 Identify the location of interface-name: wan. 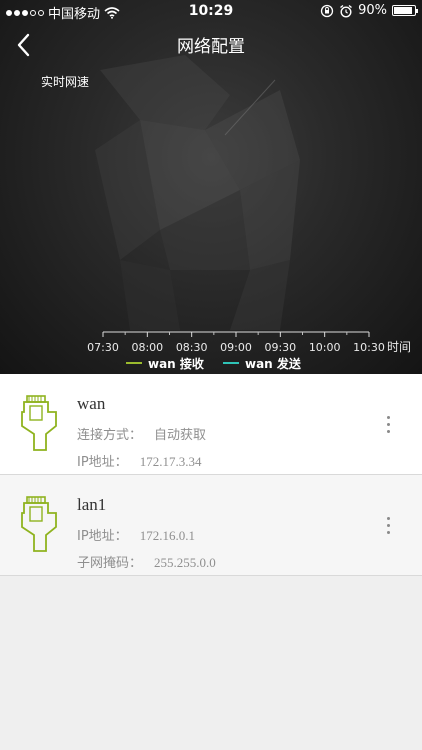
(91, 403).